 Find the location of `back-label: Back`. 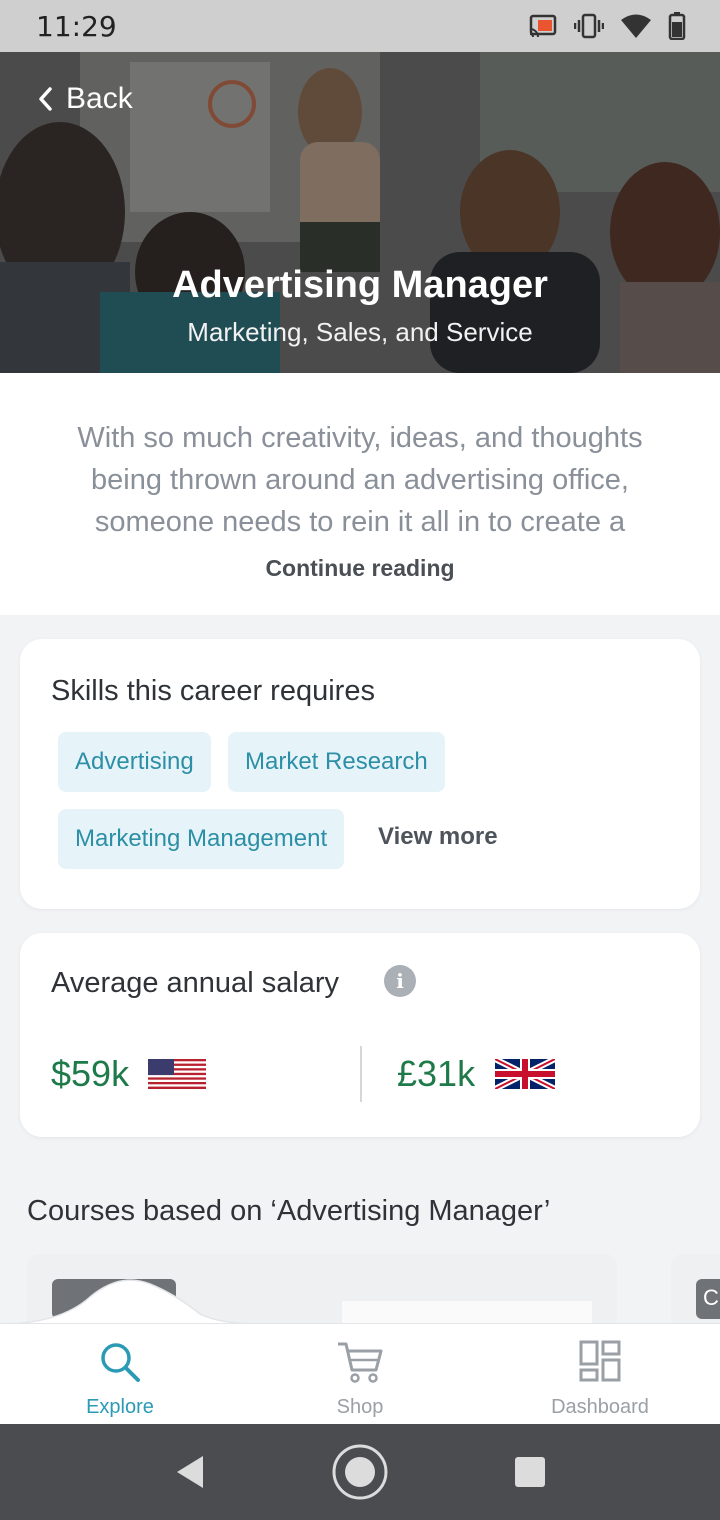

back-label: Back is located at coordinates (99, 98).